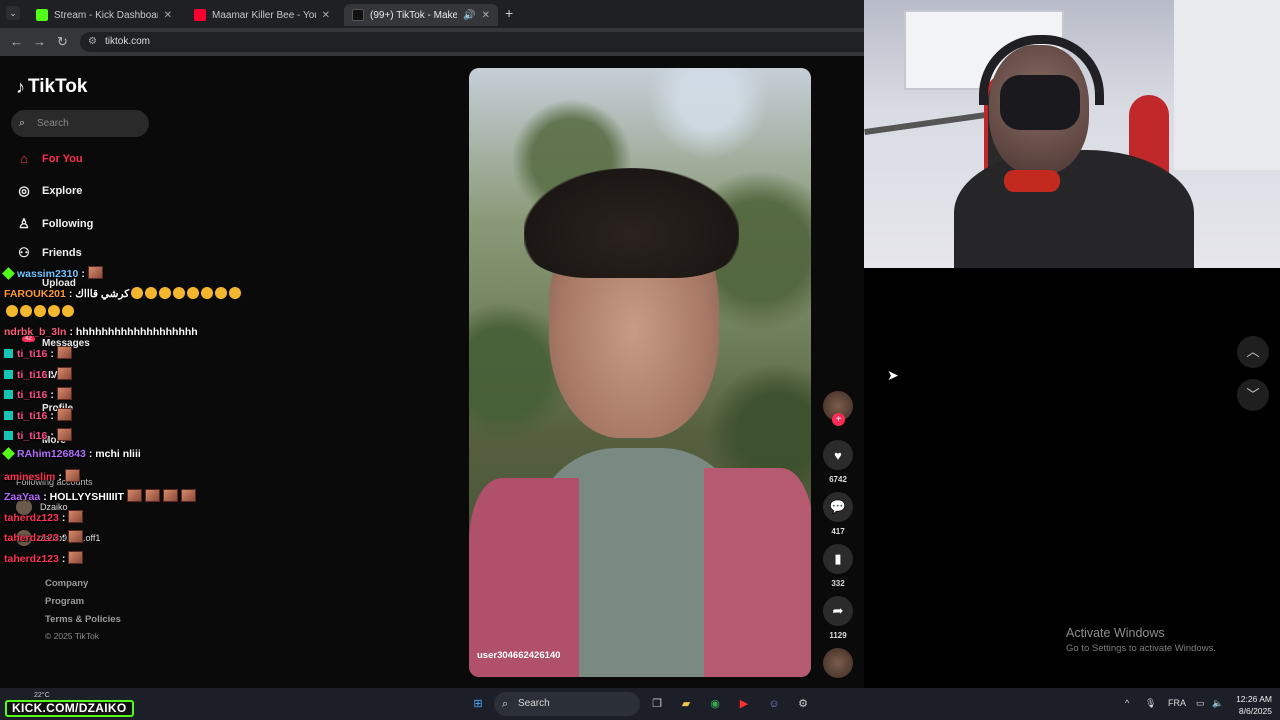  What do you see at coordinates (803, 704) in the screenshot?
I see `settings-icon: ⚙` at bounding box center [803, 704].